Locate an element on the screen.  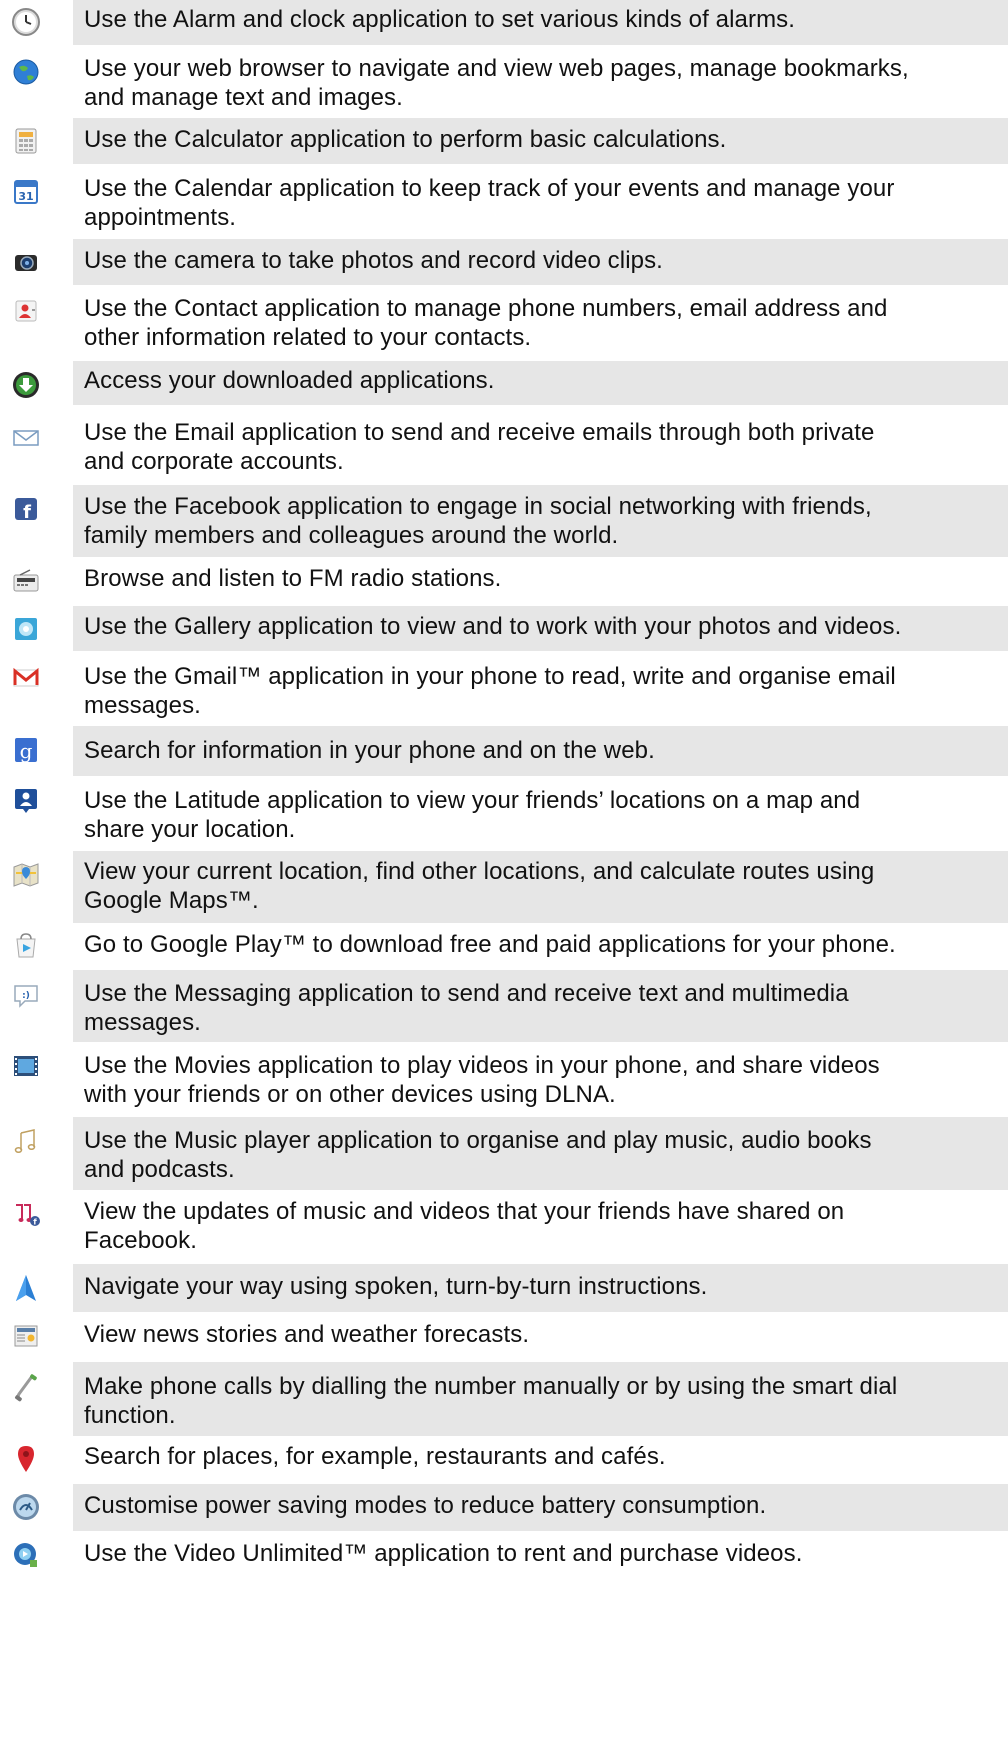
browser-globe-icon is located at coordinates (26, 72).